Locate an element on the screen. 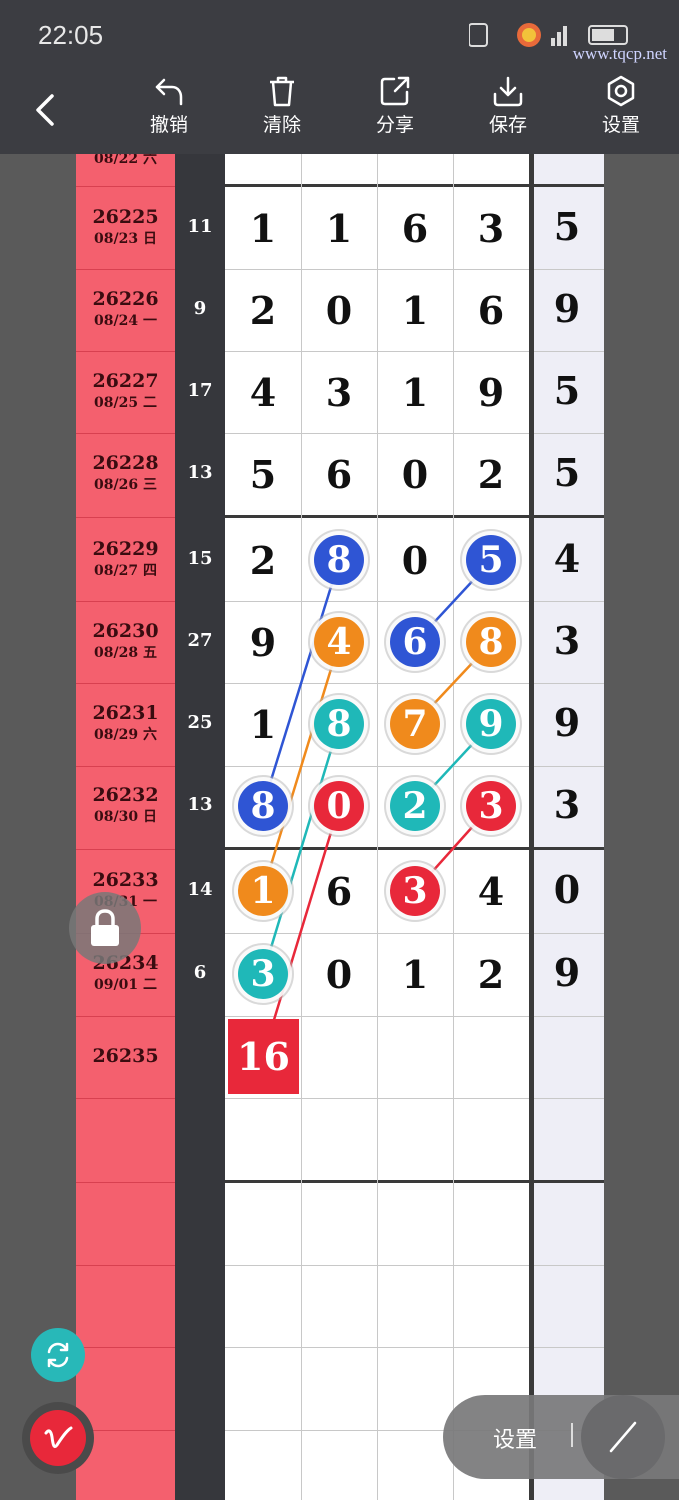 This screenshot has width=679, height=1500. pen-color-swatch is located at coordinates (58, 1438).